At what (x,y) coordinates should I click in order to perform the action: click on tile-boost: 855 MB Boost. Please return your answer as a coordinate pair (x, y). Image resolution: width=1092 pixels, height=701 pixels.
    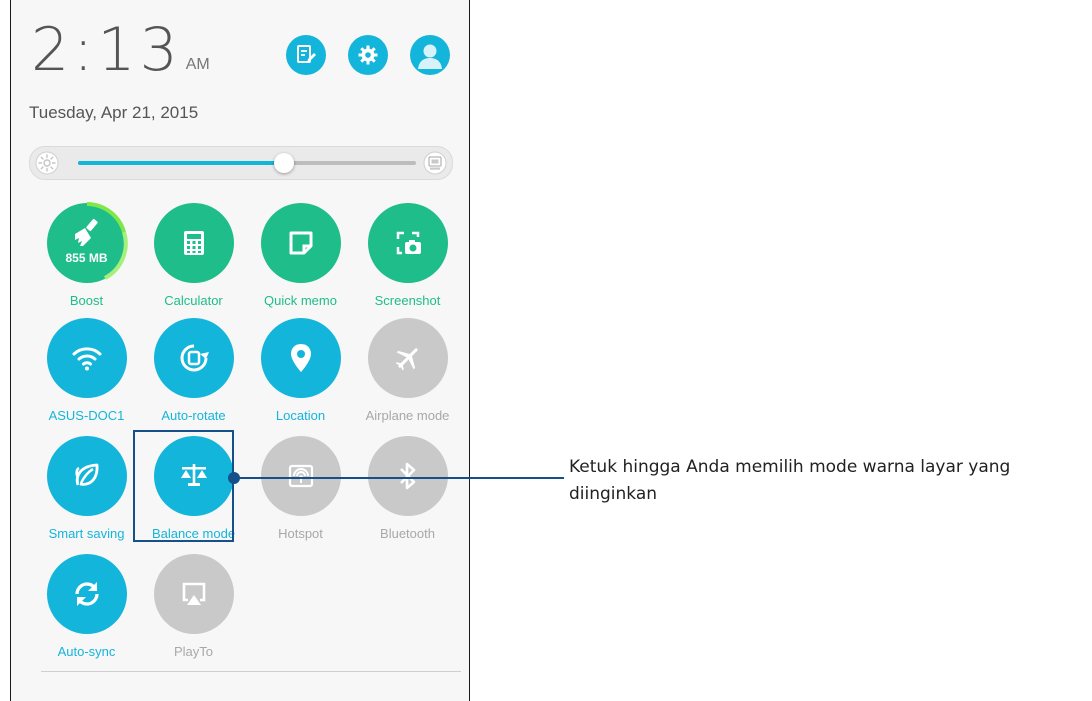
    Looking at the image, I should click on (86, 255).